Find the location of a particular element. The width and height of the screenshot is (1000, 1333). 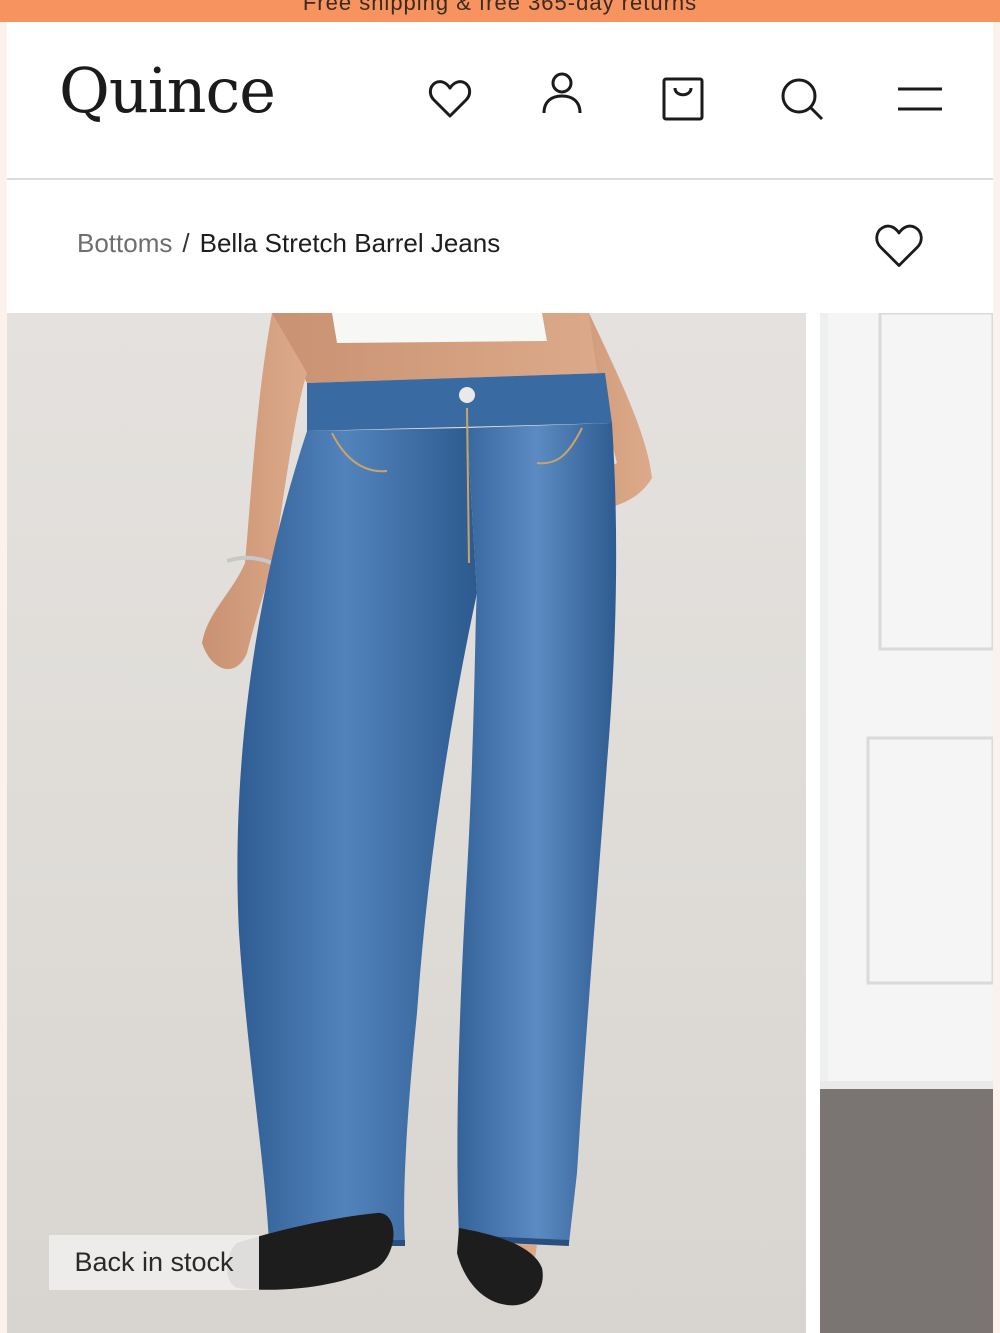

heart-icon is located at coordinates (450, 99).